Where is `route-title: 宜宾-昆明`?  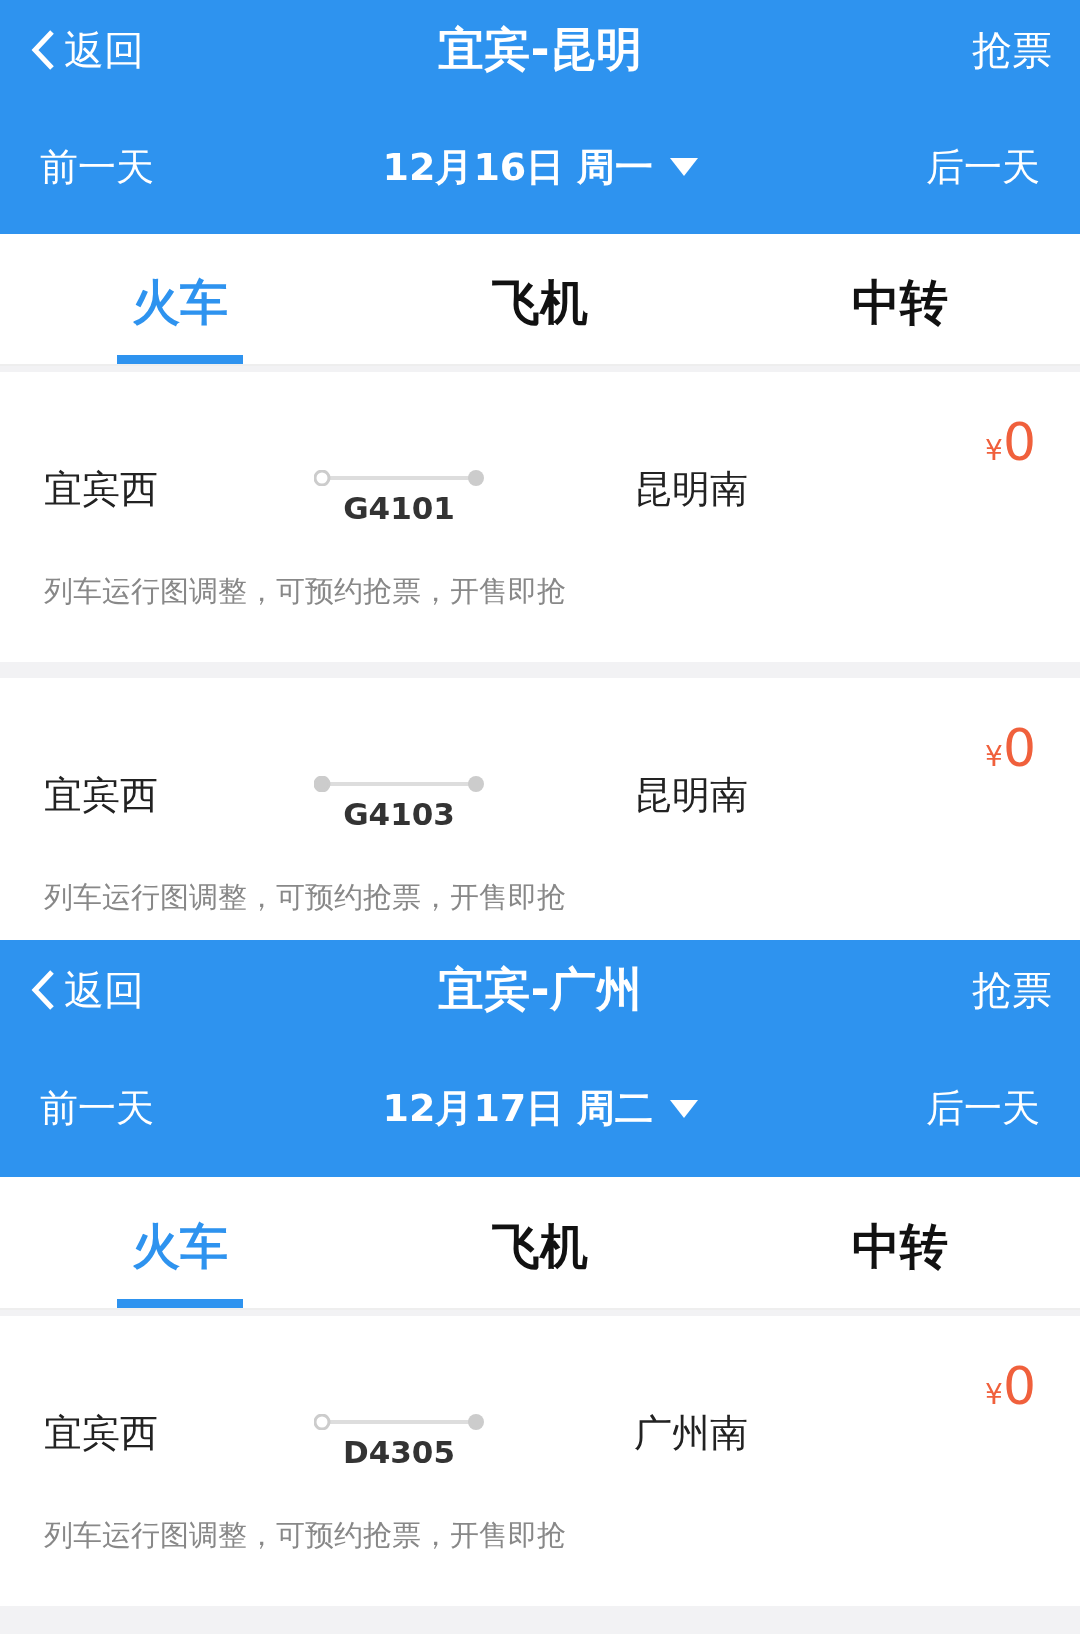
route-title: 宜宾-昆明 is located at coordinates (540, 49).